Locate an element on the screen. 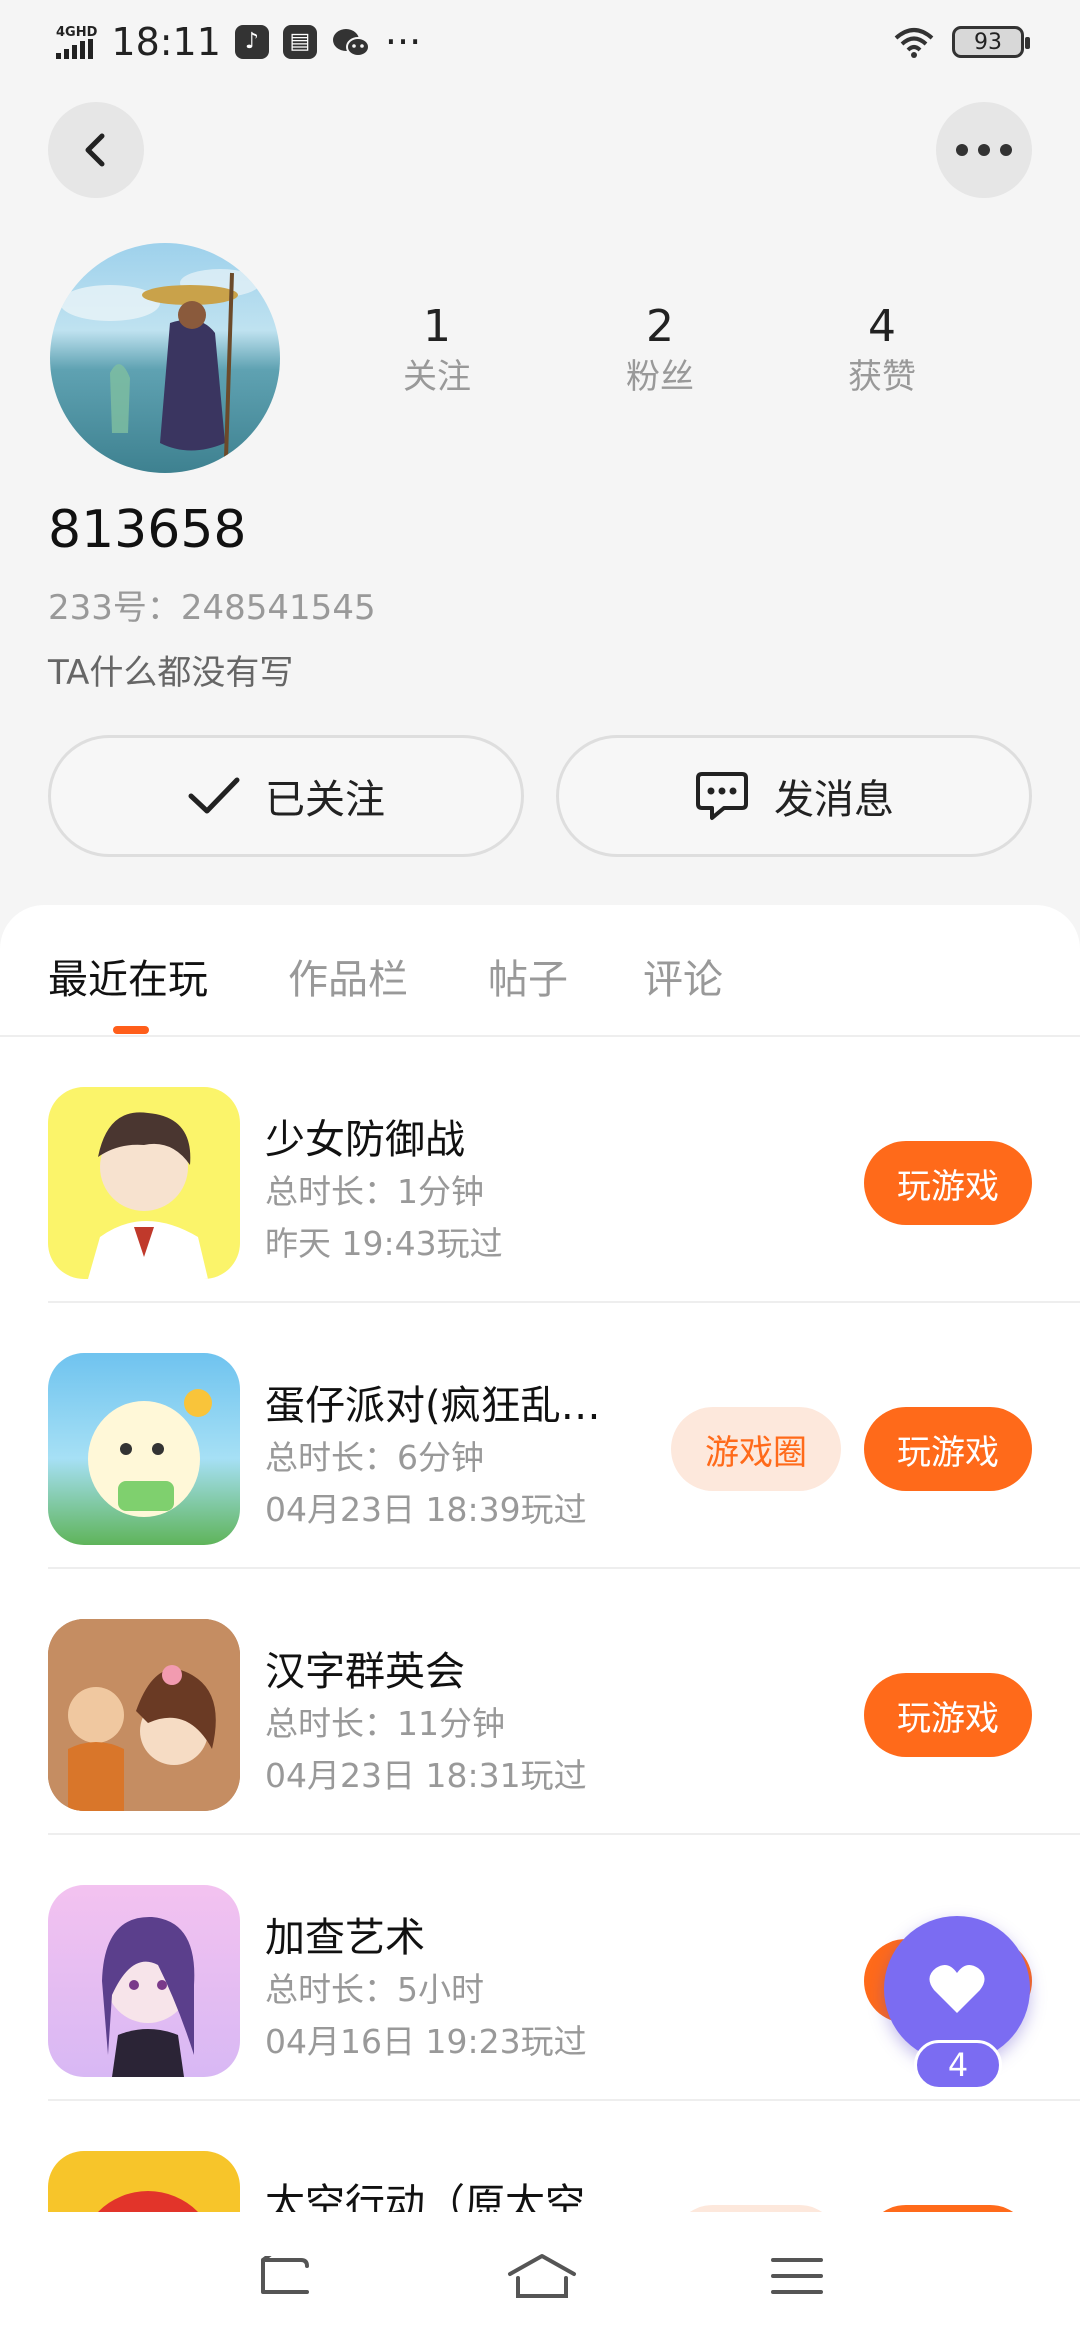 This screenshot has width=1080, height=2340. battery-indicator: 93 is located at coordinates (991, 42).